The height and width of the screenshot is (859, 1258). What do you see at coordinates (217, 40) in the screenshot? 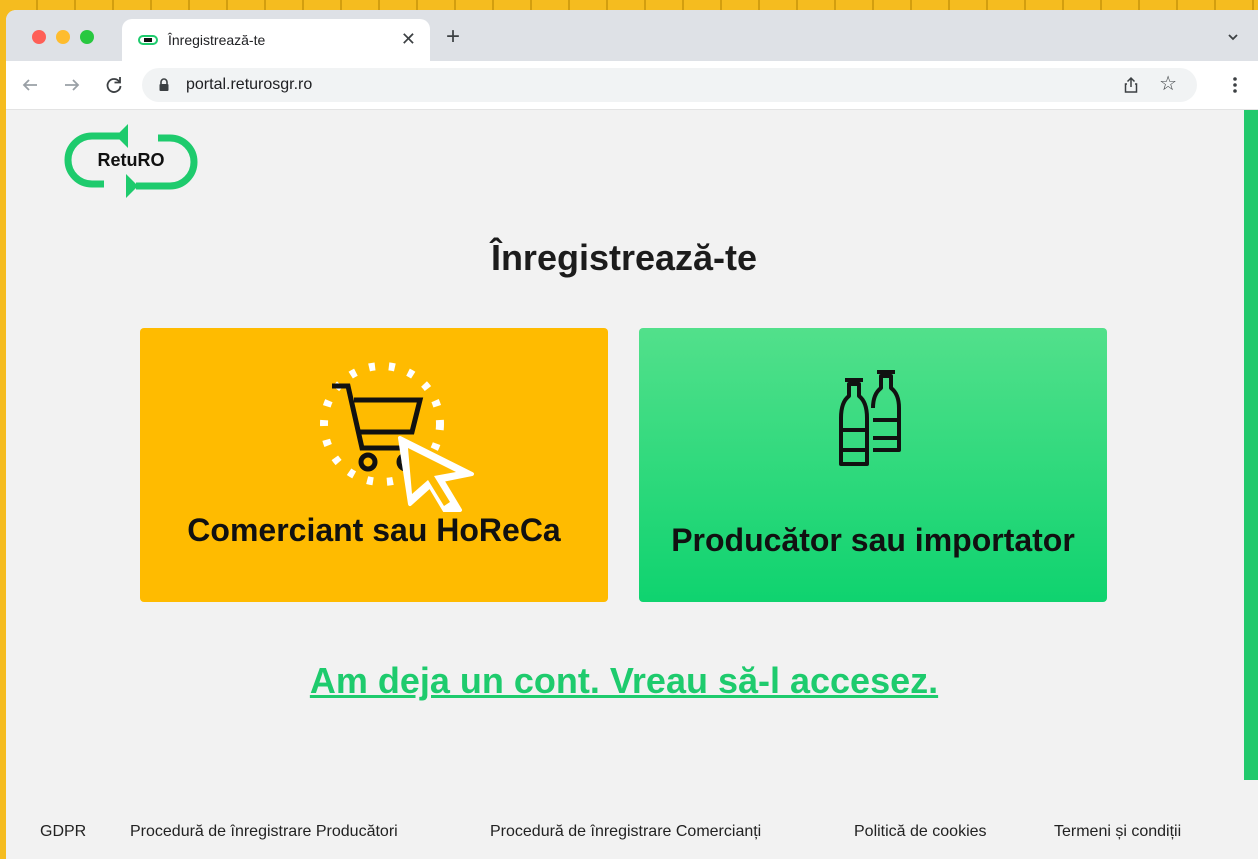
I see `tab-title: Înregistrează-te` at bounding box center [217, 40].